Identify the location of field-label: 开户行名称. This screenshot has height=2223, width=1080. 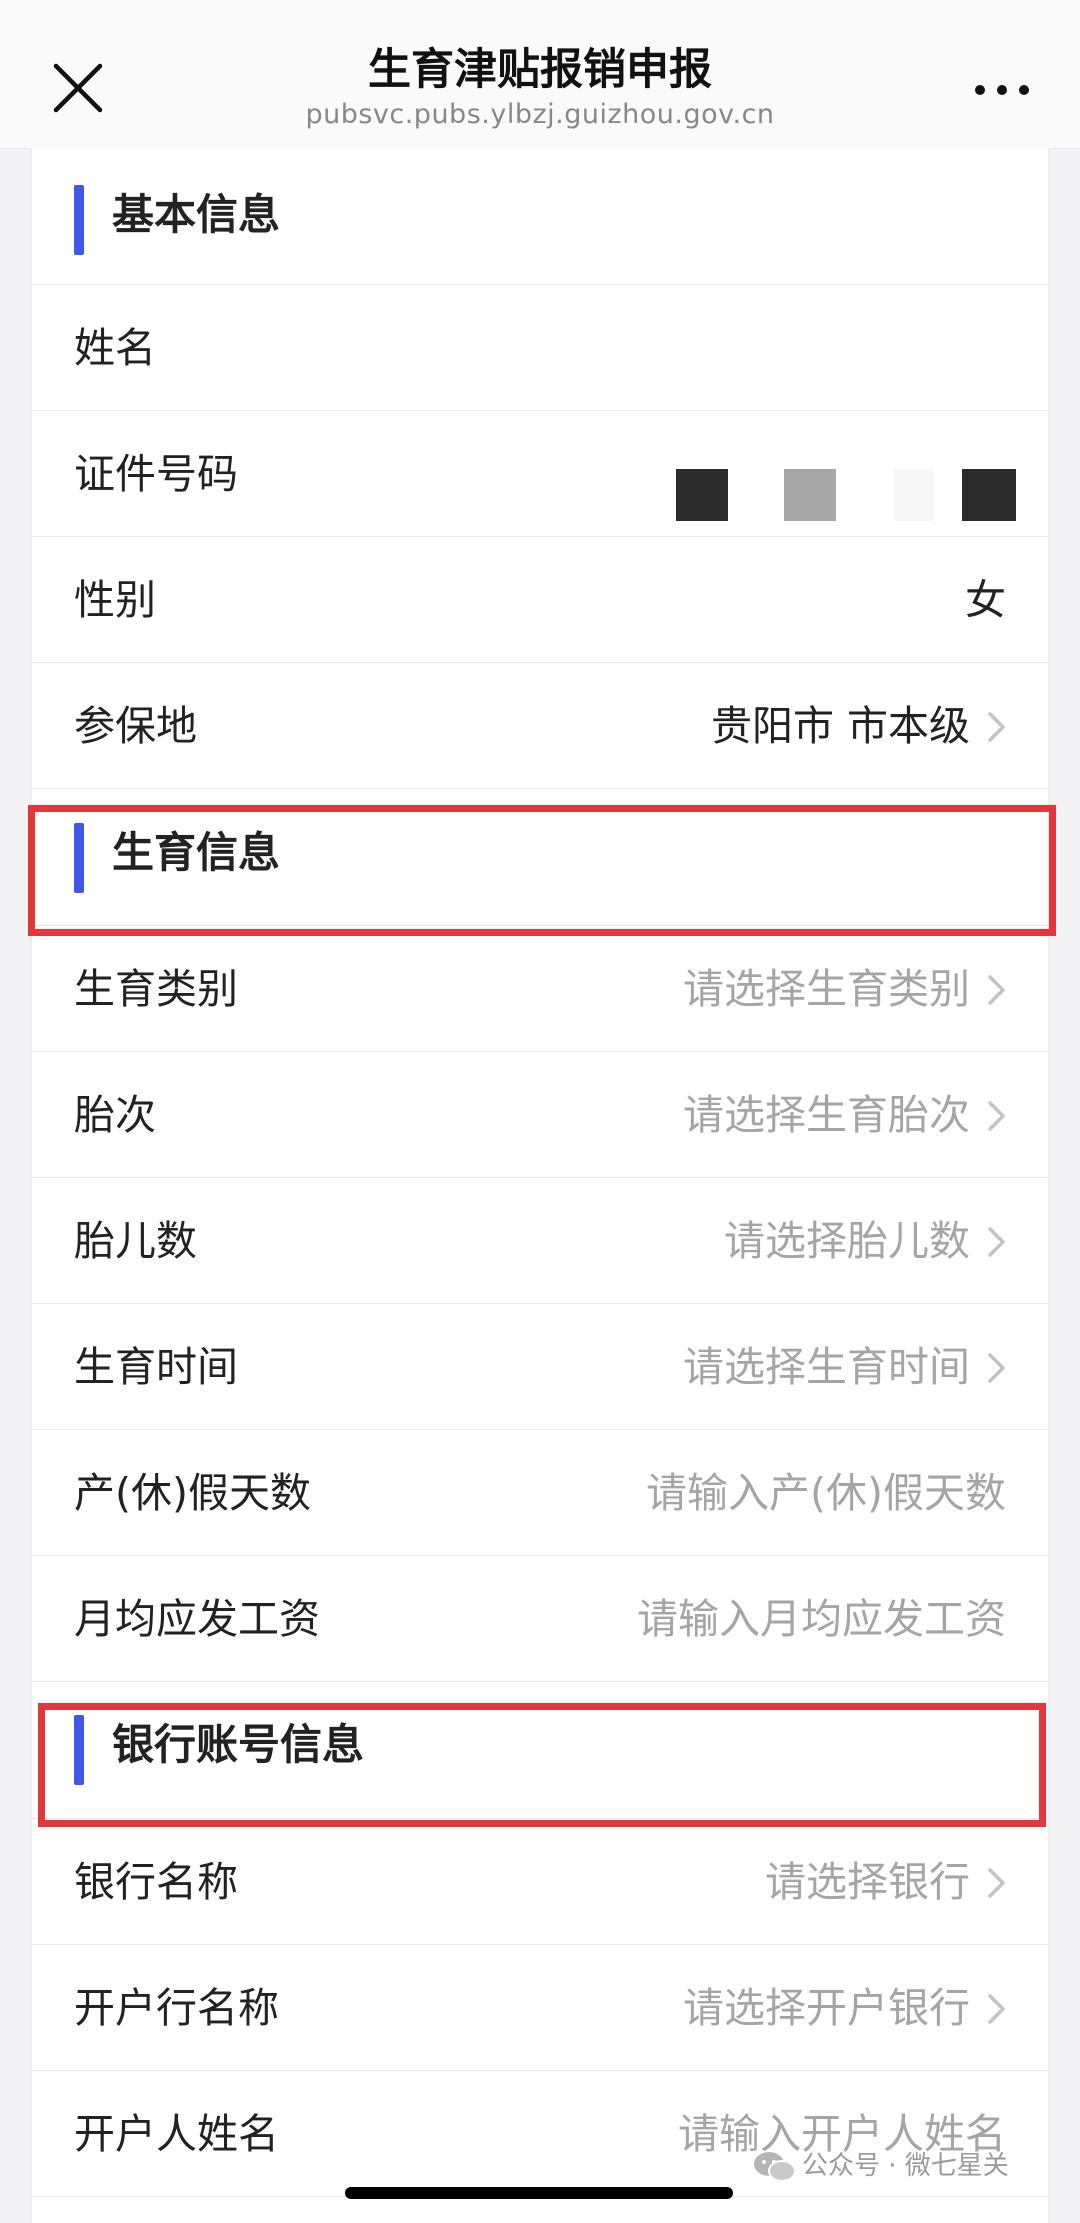
(176, 2008).